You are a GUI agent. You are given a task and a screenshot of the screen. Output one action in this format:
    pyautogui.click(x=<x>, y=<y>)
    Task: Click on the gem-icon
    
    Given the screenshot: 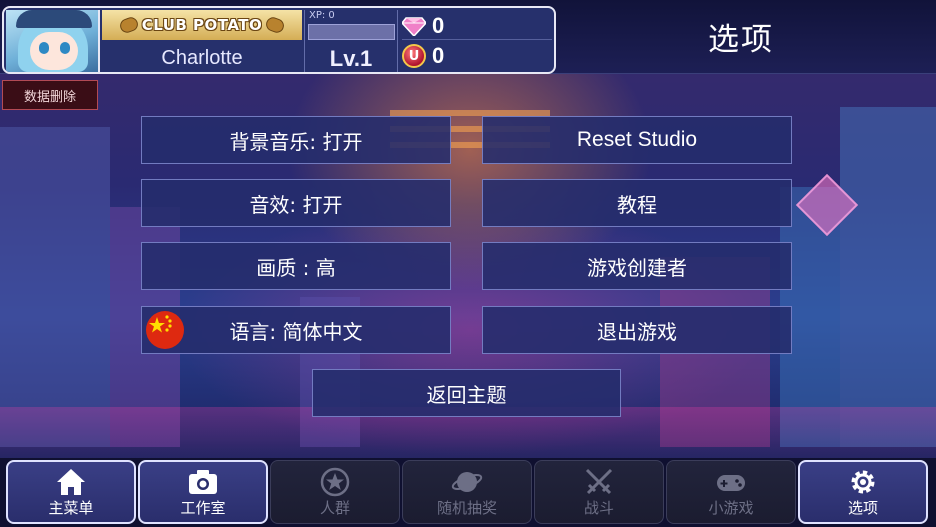 What is the action you would take?
    pyautogui.click(x=414, y=26)
    